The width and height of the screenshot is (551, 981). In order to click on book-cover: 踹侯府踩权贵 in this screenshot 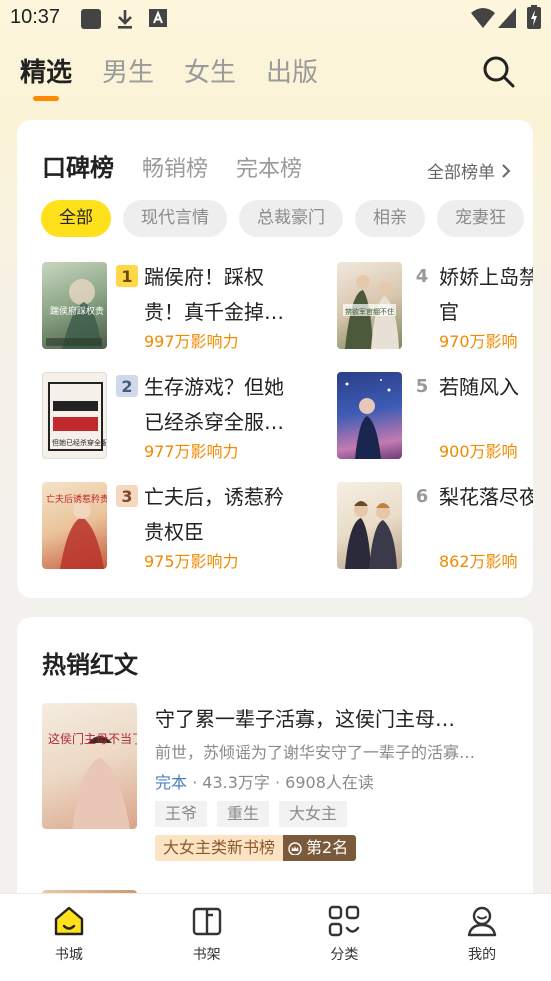, I will do `click(74, 305)`.